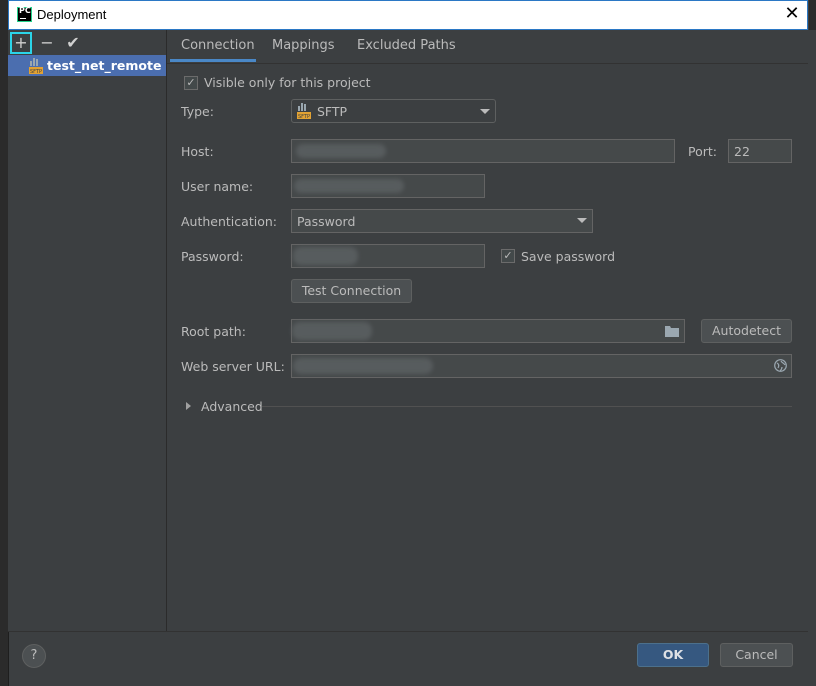 The width and height of the screenshot is (816, 686). I want to click on folder-icon, so click(672, 331).